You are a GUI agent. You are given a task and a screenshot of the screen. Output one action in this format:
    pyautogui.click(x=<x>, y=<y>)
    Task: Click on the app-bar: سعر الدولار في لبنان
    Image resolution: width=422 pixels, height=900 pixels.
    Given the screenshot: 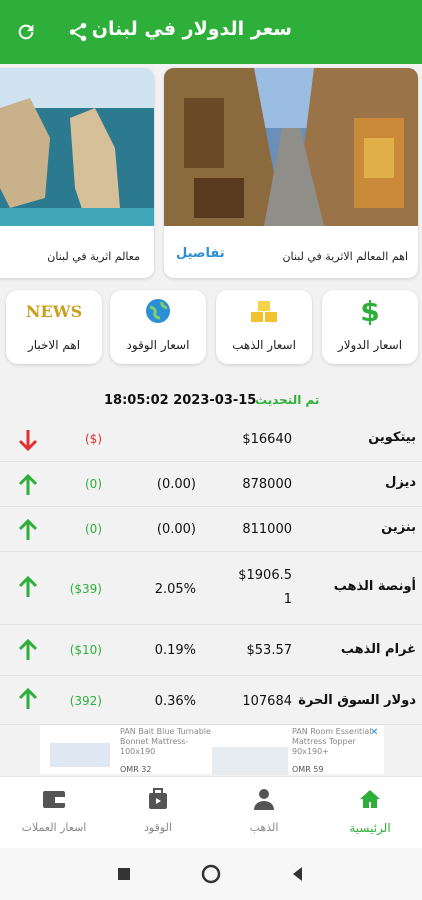 What is the action you would take?
    pyautogui.click(x=211, y=32)
    